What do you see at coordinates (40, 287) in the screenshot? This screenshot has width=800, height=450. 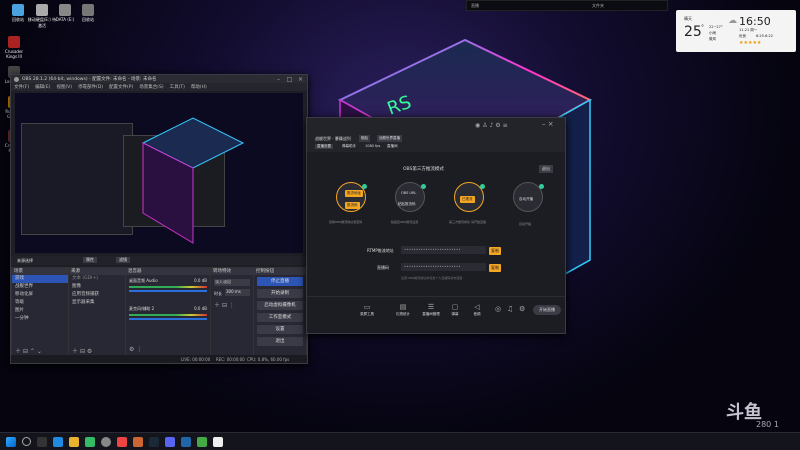 I see `scene-item: 战舰世界` at bounding box center [40, 287].